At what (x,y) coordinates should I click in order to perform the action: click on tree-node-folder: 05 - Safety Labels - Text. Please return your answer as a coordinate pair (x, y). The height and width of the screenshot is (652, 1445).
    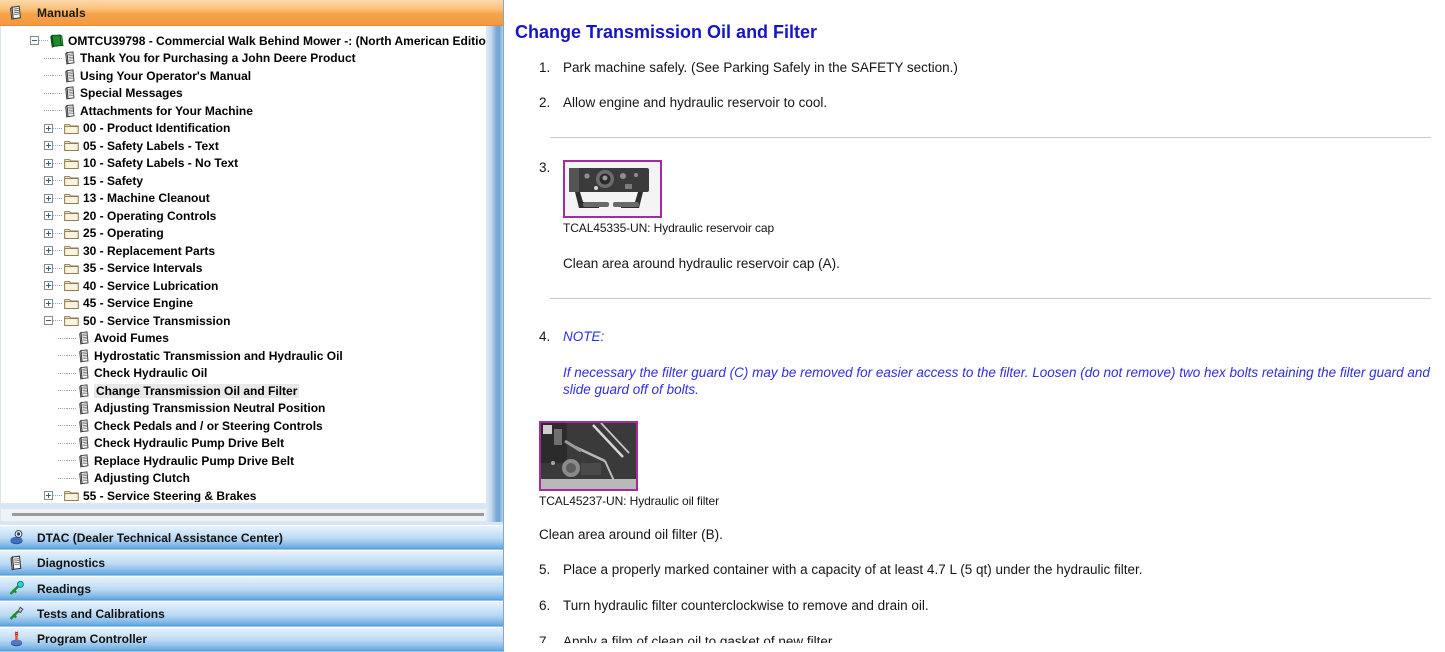
    Looking at the image, I should click on (245, 146).